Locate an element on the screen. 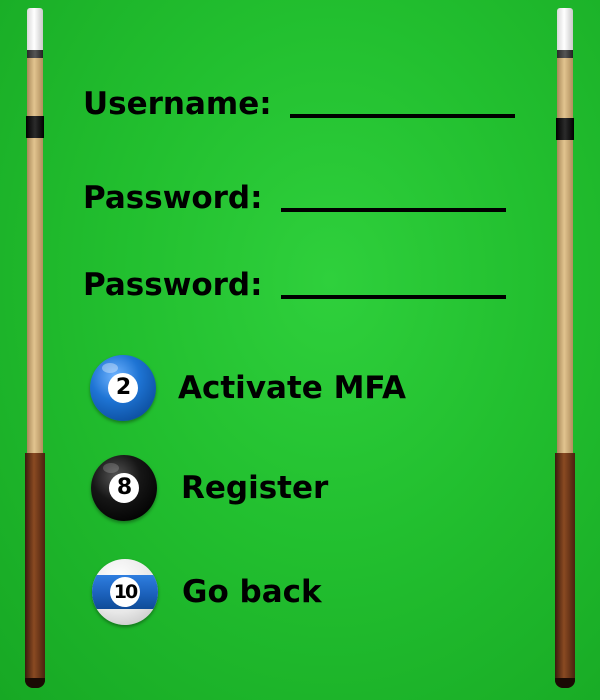 The height and width of the screenshot is (700, 600). pool-cue-left-icon is located at coordinates (35, 348).